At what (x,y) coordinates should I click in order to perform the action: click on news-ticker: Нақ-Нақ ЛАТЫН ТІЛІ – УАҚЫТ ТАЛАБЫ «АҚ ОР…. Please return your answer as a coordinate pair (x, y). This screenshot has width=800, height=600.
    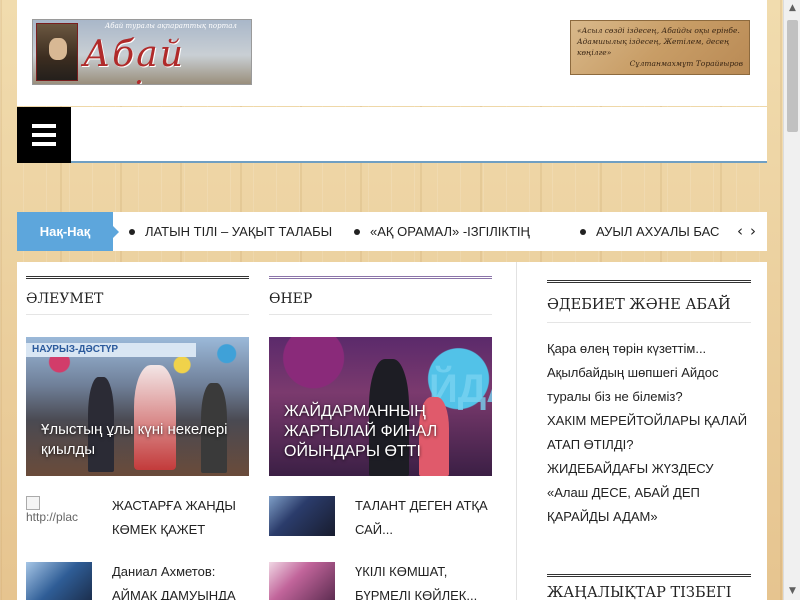
    Looking at the image, I should click on (392, 231).